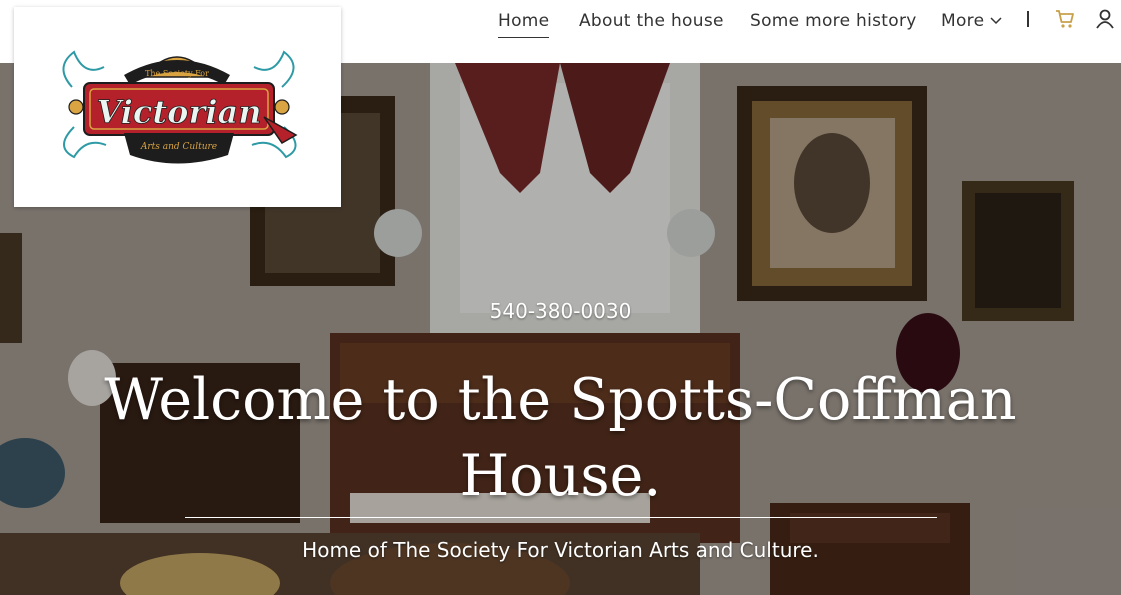 This screenshot has width=1121, height=595. I want to click on nav-more: More, so click(971, 21).